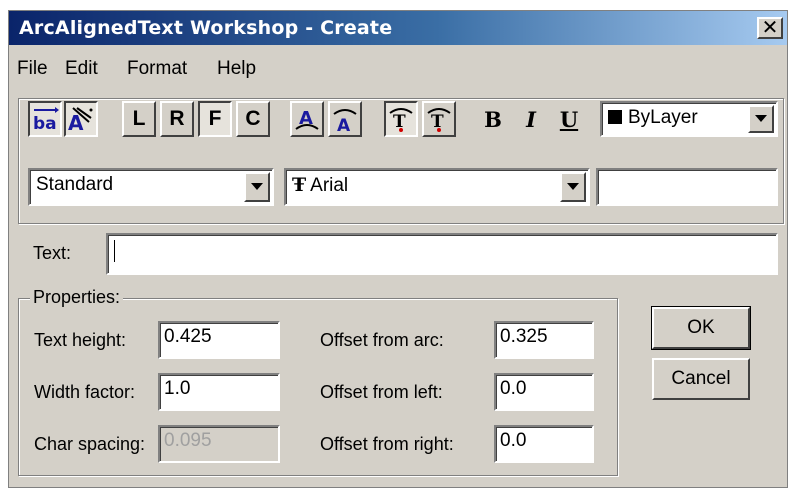 Image resolution: width=791 pixels, height=492 pixels. I want to click on offset-right-label: Offset from right:, so click(387, 444).